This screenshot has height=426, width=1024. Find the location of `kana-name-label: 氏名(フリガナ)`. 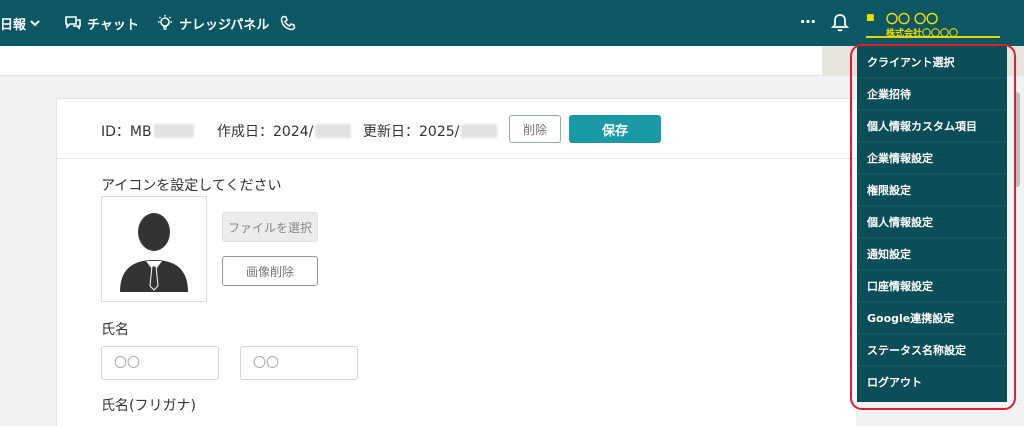

kana-name-label: 氏名(フリガナ) is located at coordinates (148, 406).